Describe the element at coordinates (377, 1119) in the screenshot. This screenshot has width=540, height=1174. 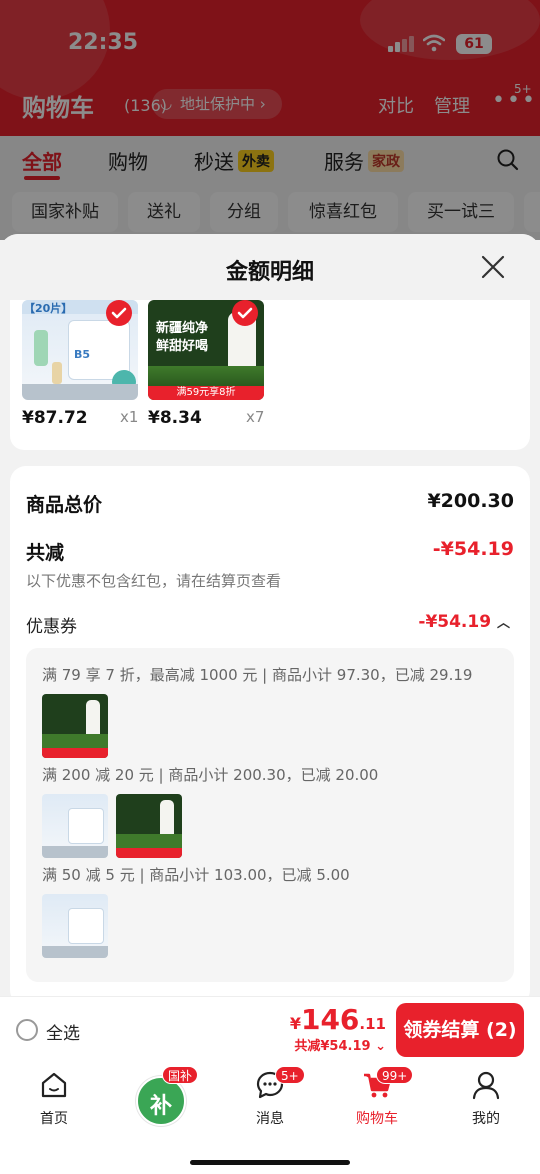
I see `nav-cart-label: 购物车` at that location.